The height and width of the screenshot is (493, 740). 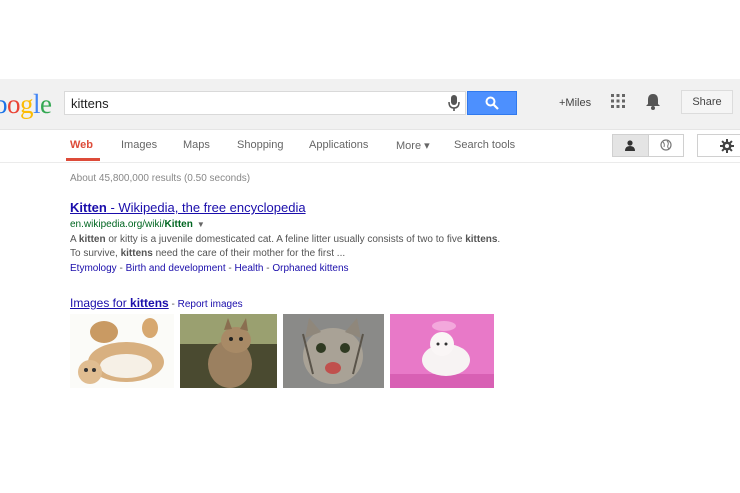 I want to click on images-for-link: Images for kittens, so click(x=119, y=303).